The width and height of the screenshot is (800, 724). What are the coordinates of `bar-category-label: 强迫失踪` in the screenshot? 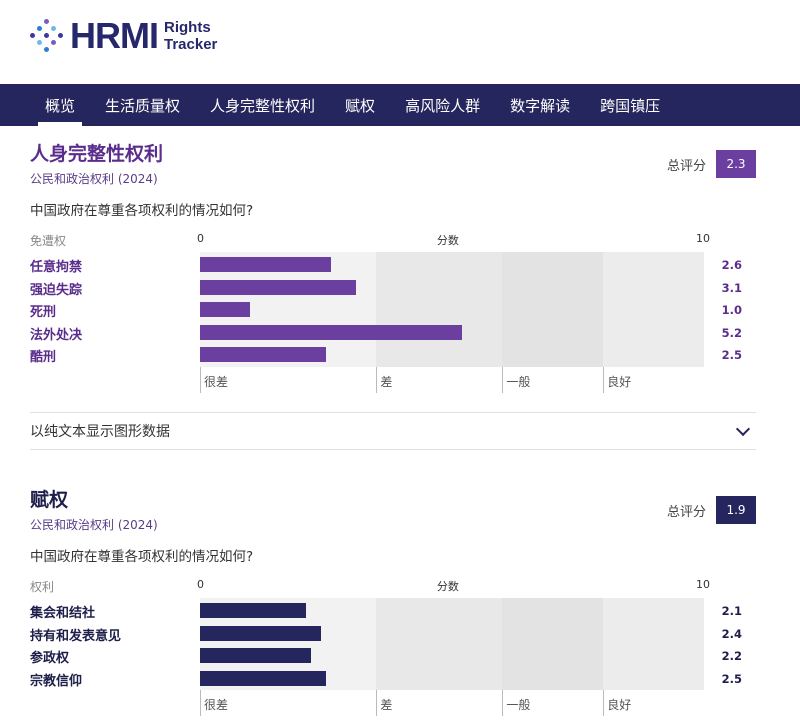 It's located at (56, 288).